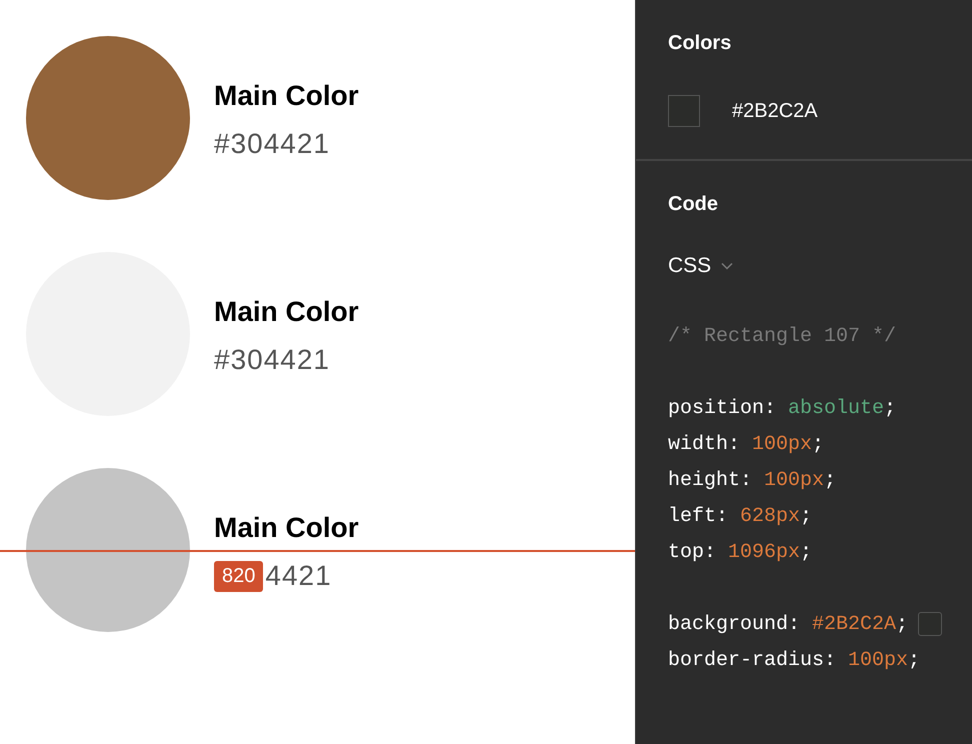 Image resolution: width=972 pixels, height=744 pixels. I want to click on measure-badge: 820, so click(239, 576).